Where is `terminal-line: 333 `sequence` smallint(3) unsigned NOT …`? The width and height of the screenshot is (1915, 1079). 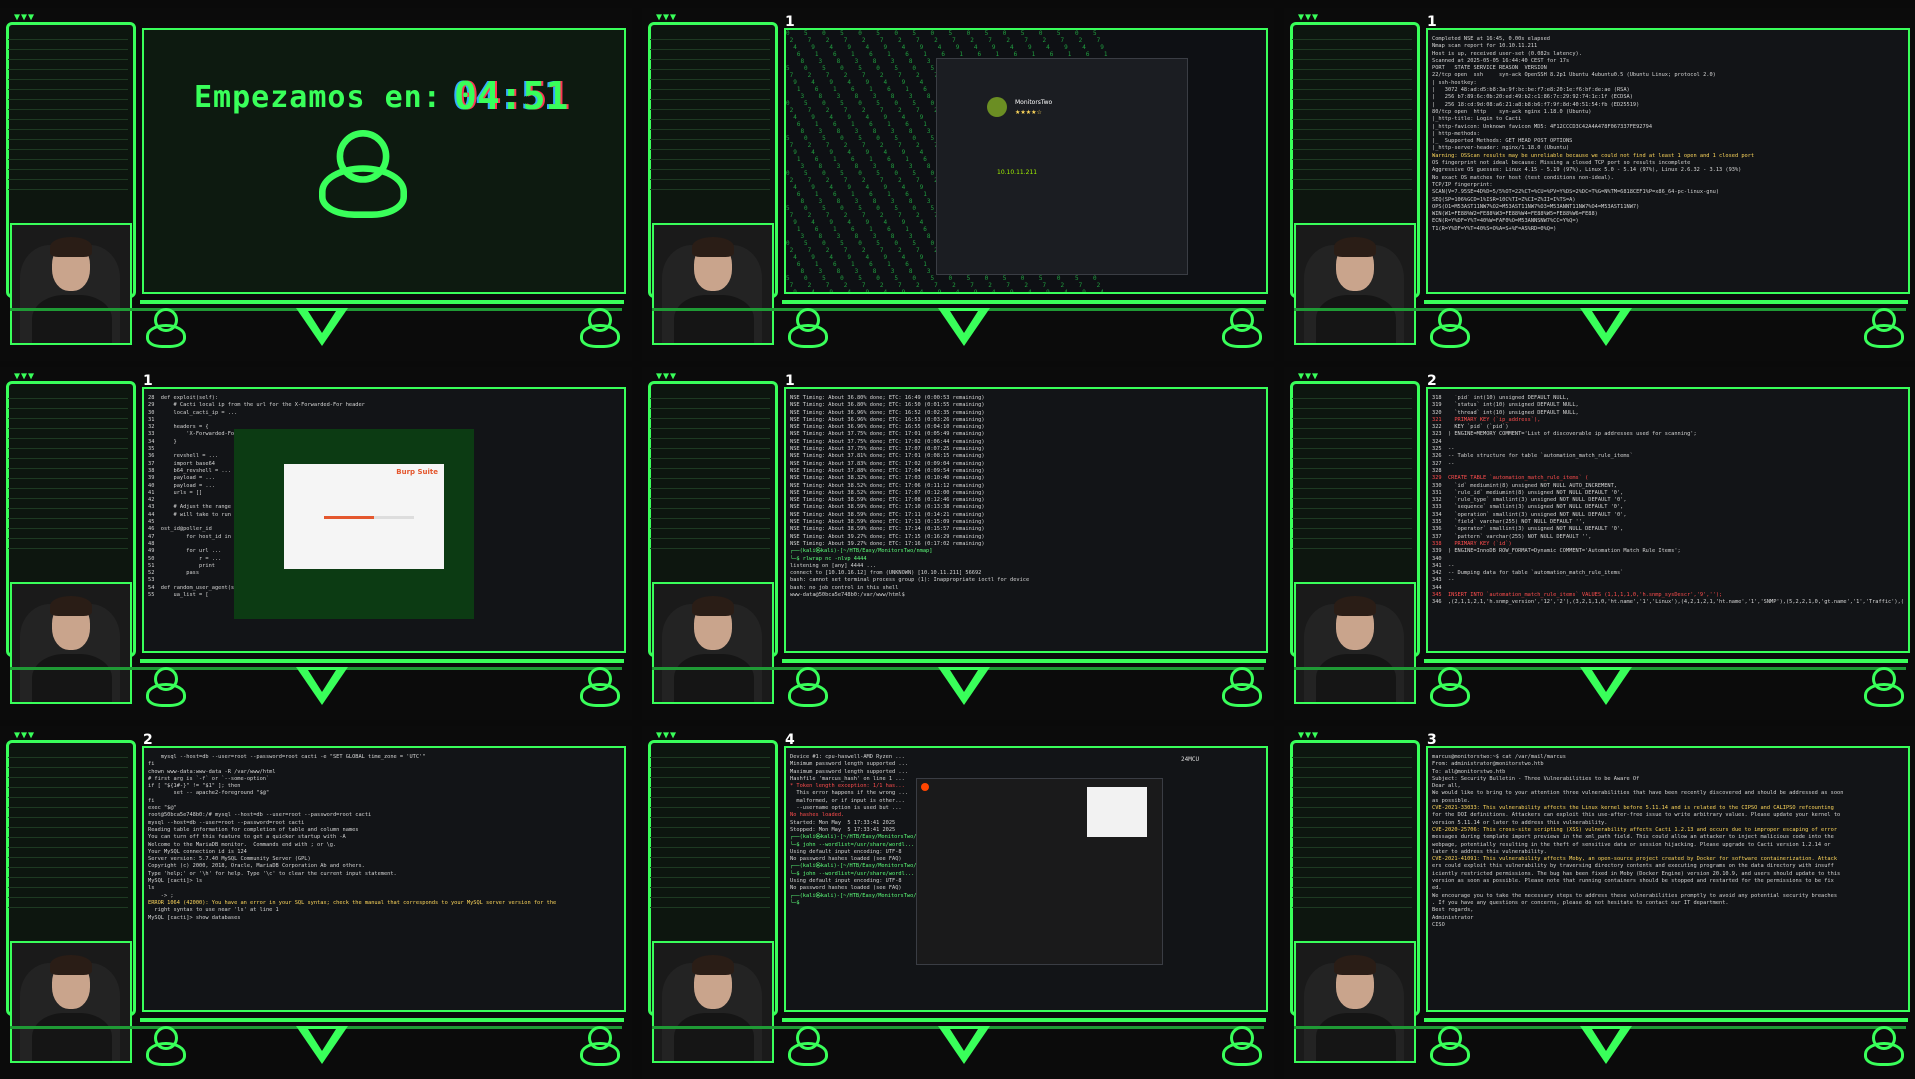 terminal-line: 333 `sequence` smallint(3) unsigned NOT … is located at coordinates (1528, 507).